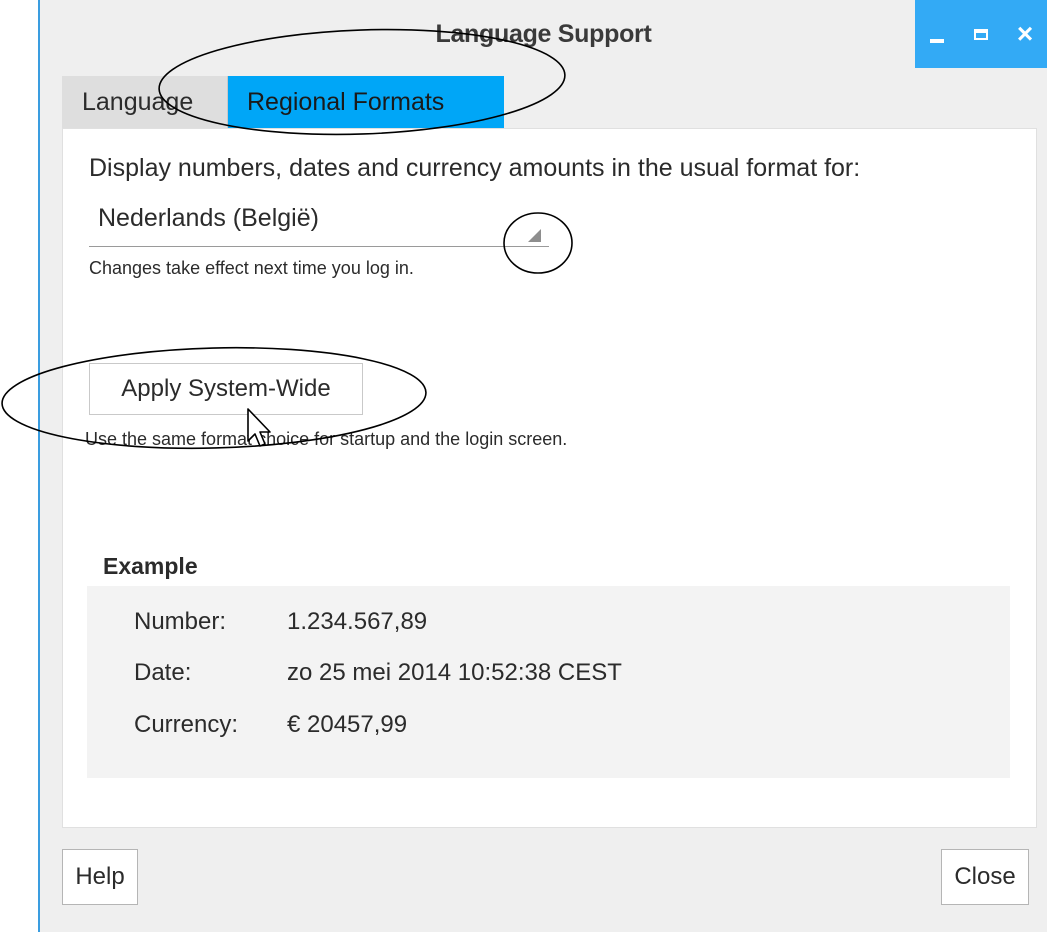 The height and width of the screenshot is (932, 1047). What do you see at coordinates (937, 34) in the screenshot?
I see `minimize-button` at bounding box center [937, 34].